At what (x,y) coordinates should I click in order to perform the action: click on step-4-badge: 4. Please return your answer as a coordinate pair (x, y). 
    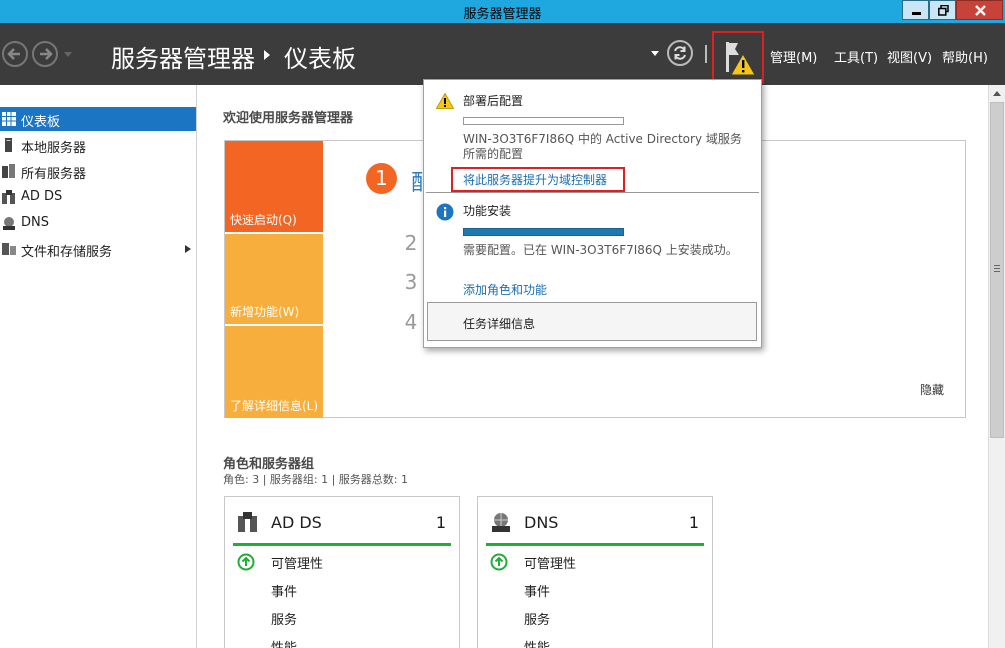
    Looking at the image, I should click on (411, 322).